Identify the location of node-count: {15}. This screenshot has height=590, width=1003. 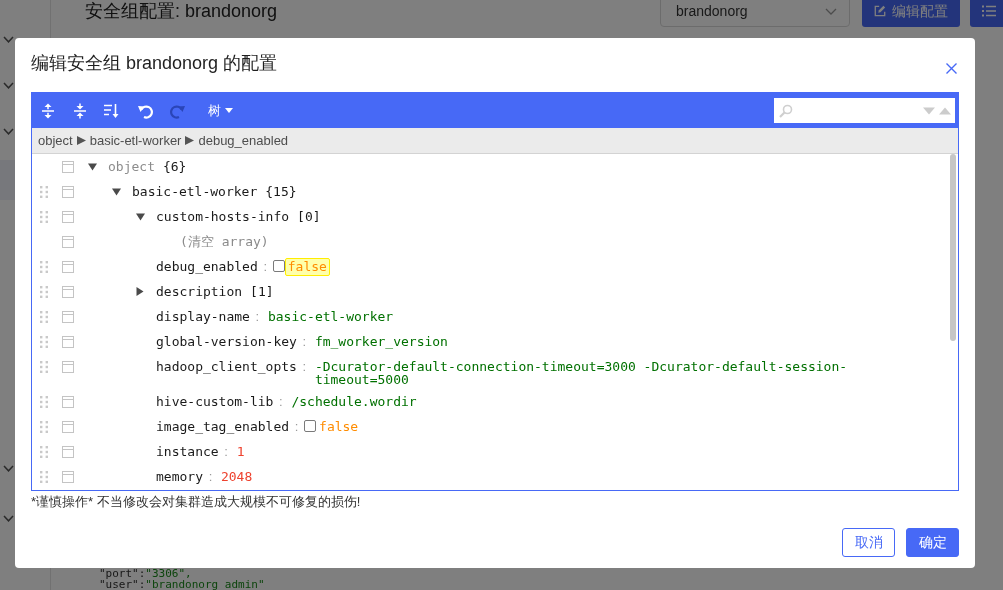
(281, 191).